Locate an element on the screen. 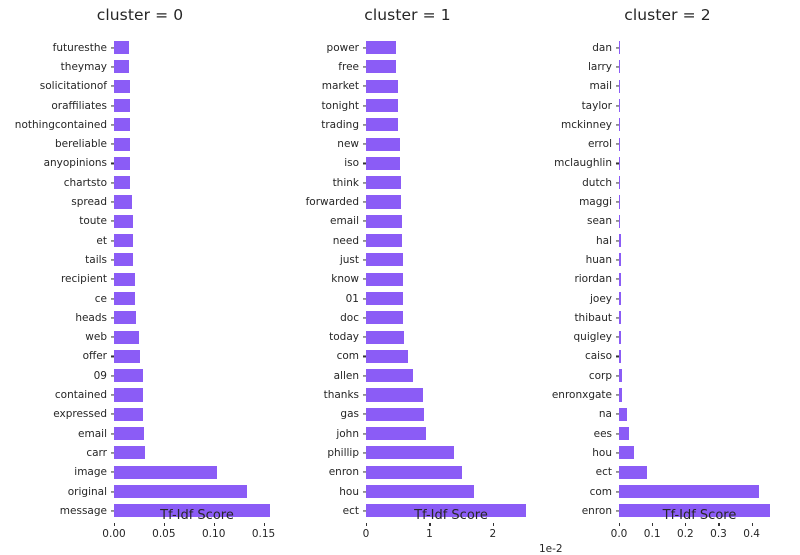 This screenshot has width=800, height=555. bar-row: mckinney is located at coordinates (670, 124).